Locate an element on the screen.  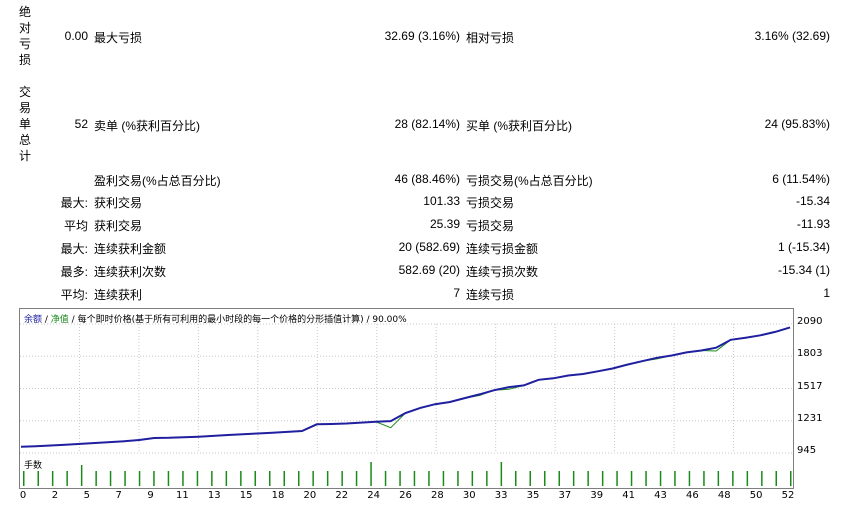
average-consecutive-wins-label: 连续获利 is located at coordinates (118, 295).